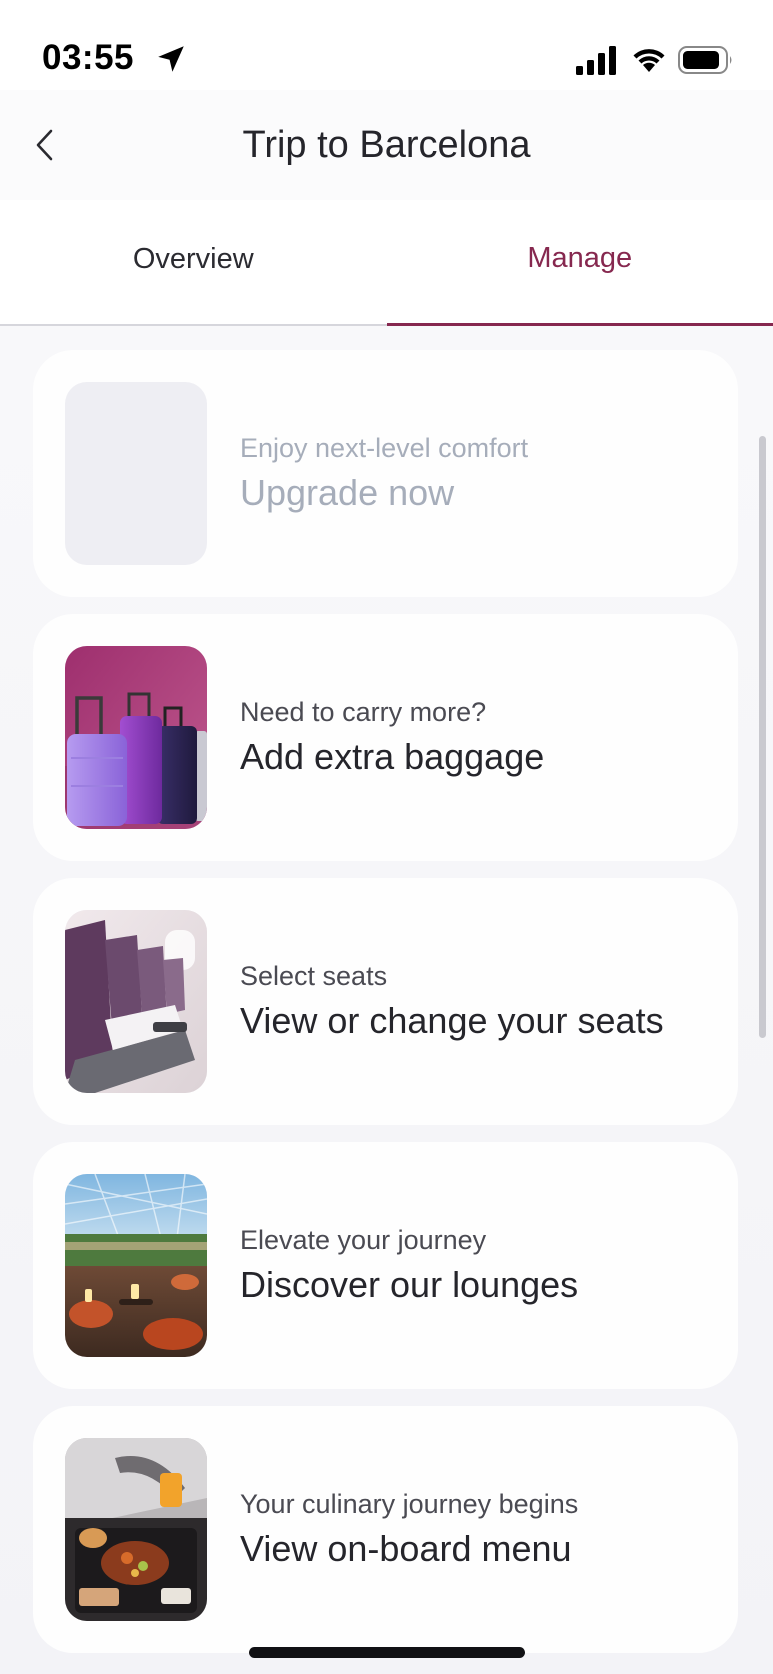 The width and height of the screenshot is (773, 1674). Describe the element at coordinates (363, 1240) in the screenshot. I see `card-subtitle: Elevate your journey` at that location.